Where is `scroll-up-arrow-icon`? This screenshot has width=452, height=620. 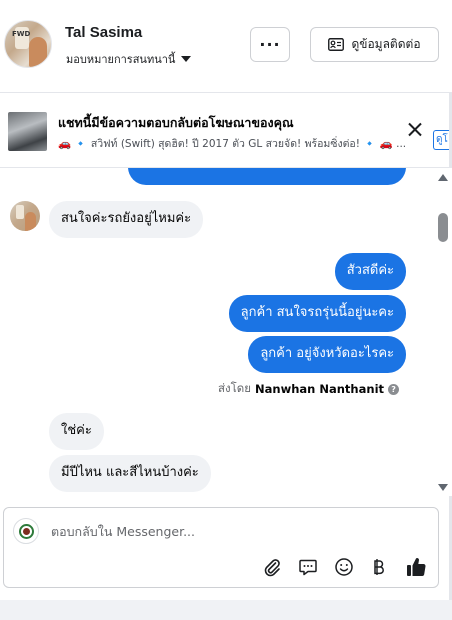
scroll-up-arrow-icon is located at coordinates (443, 177).